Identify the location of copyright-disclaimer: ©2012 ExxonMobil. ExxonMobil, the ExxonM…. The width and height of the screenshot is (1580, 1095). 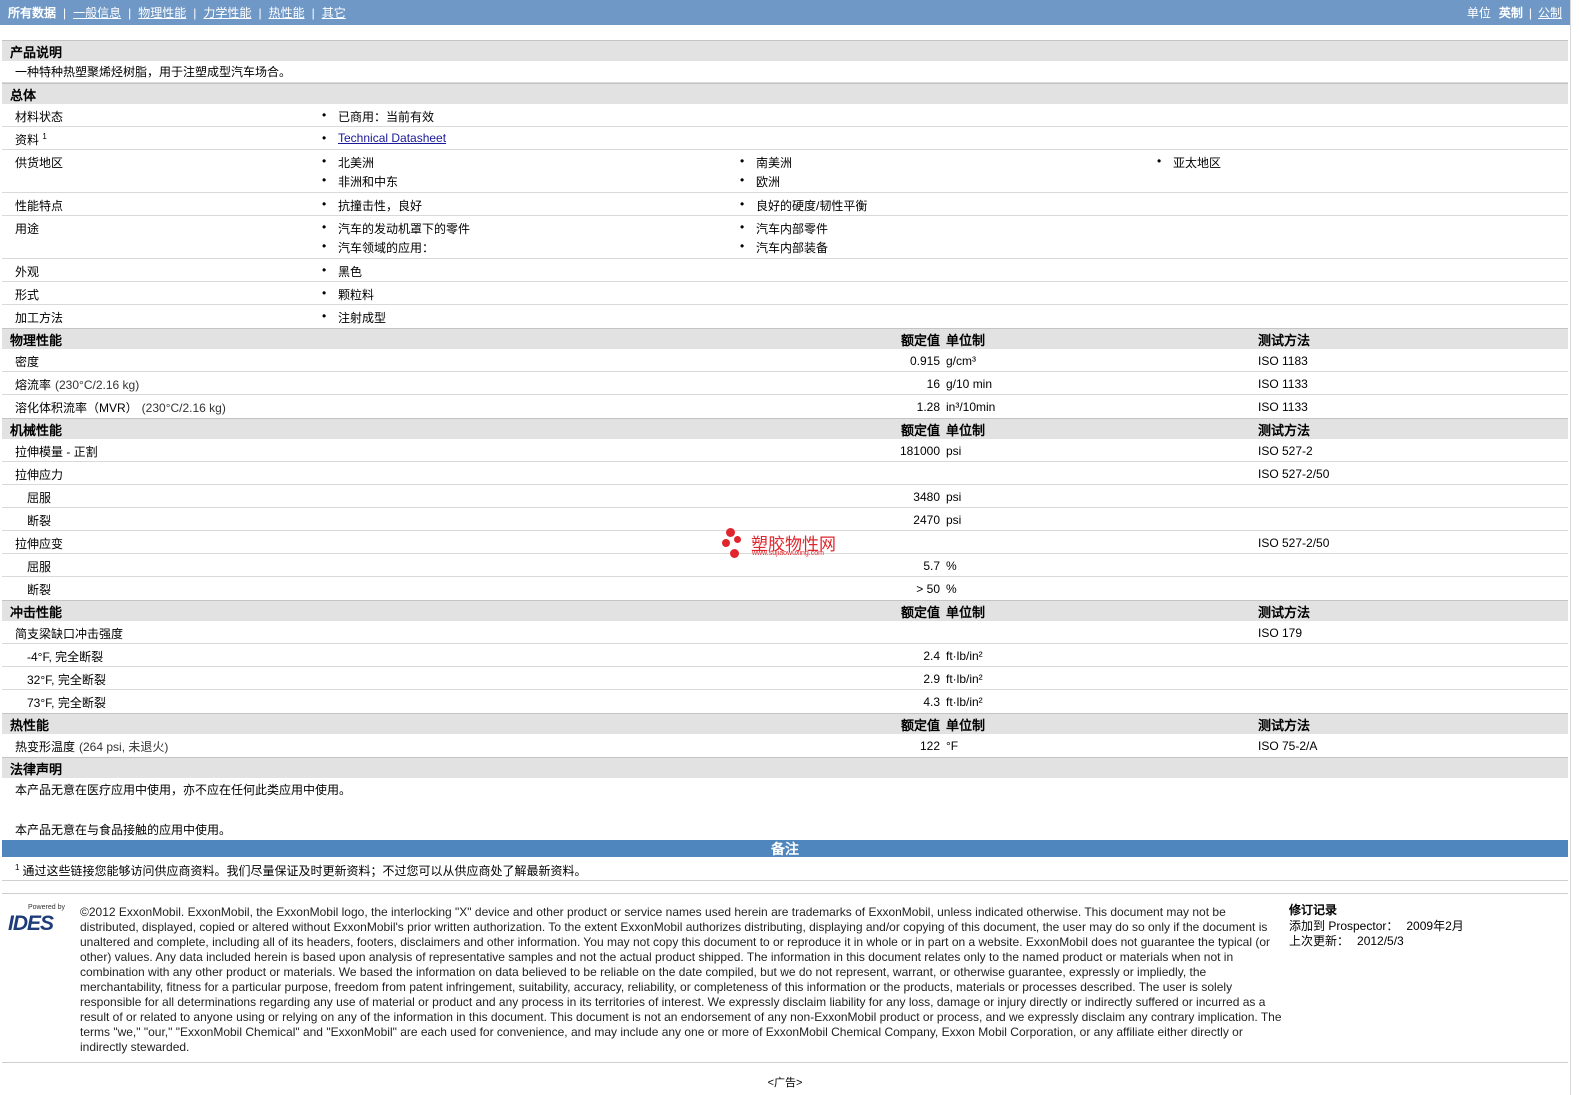
(681, 979).